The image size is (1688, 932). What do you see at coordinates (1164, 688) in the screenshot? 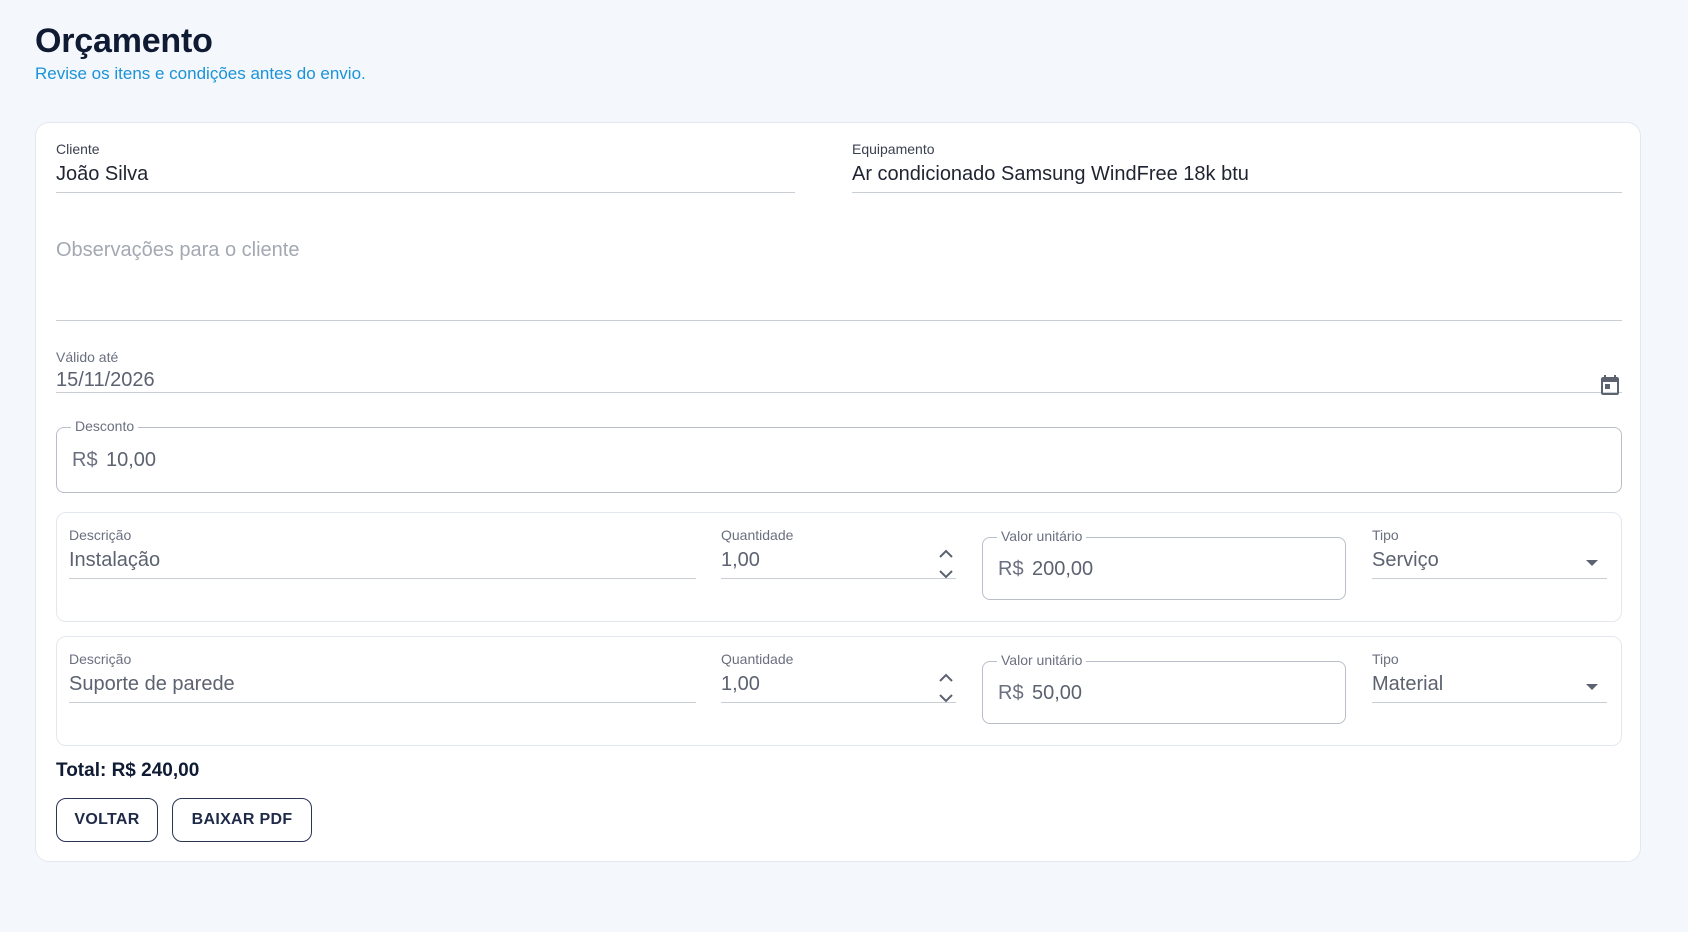
I see `item-unit-value-field: Valor unitário R$ 50,00` at bounding box center [1164, 688].